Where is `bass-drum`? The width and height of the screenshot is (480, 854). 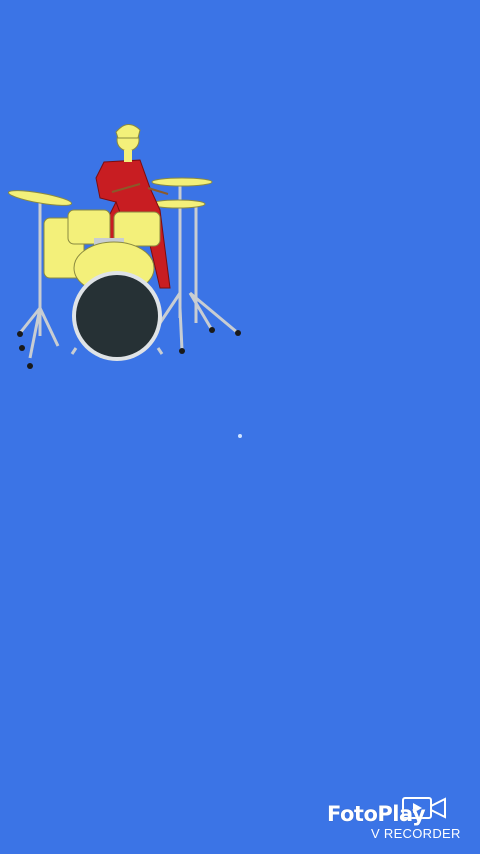 bass-drum is located at coordinates (117, 301).